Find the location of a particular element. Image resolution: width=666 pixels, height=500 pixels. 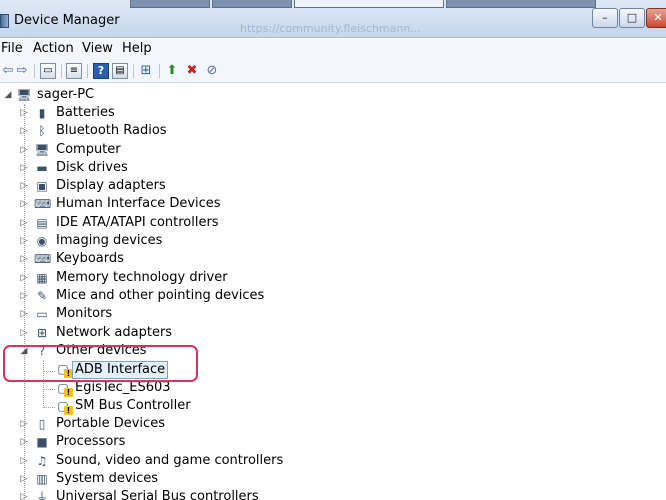

tree-category-label: Monitors is located at coordinates (84, 313).